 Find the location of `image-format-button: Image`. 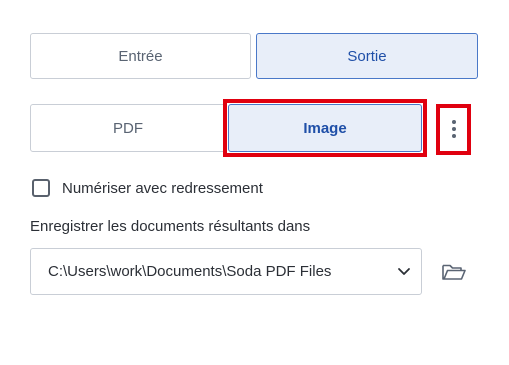

image-format-button: Image is located at coordinates (325, 128).